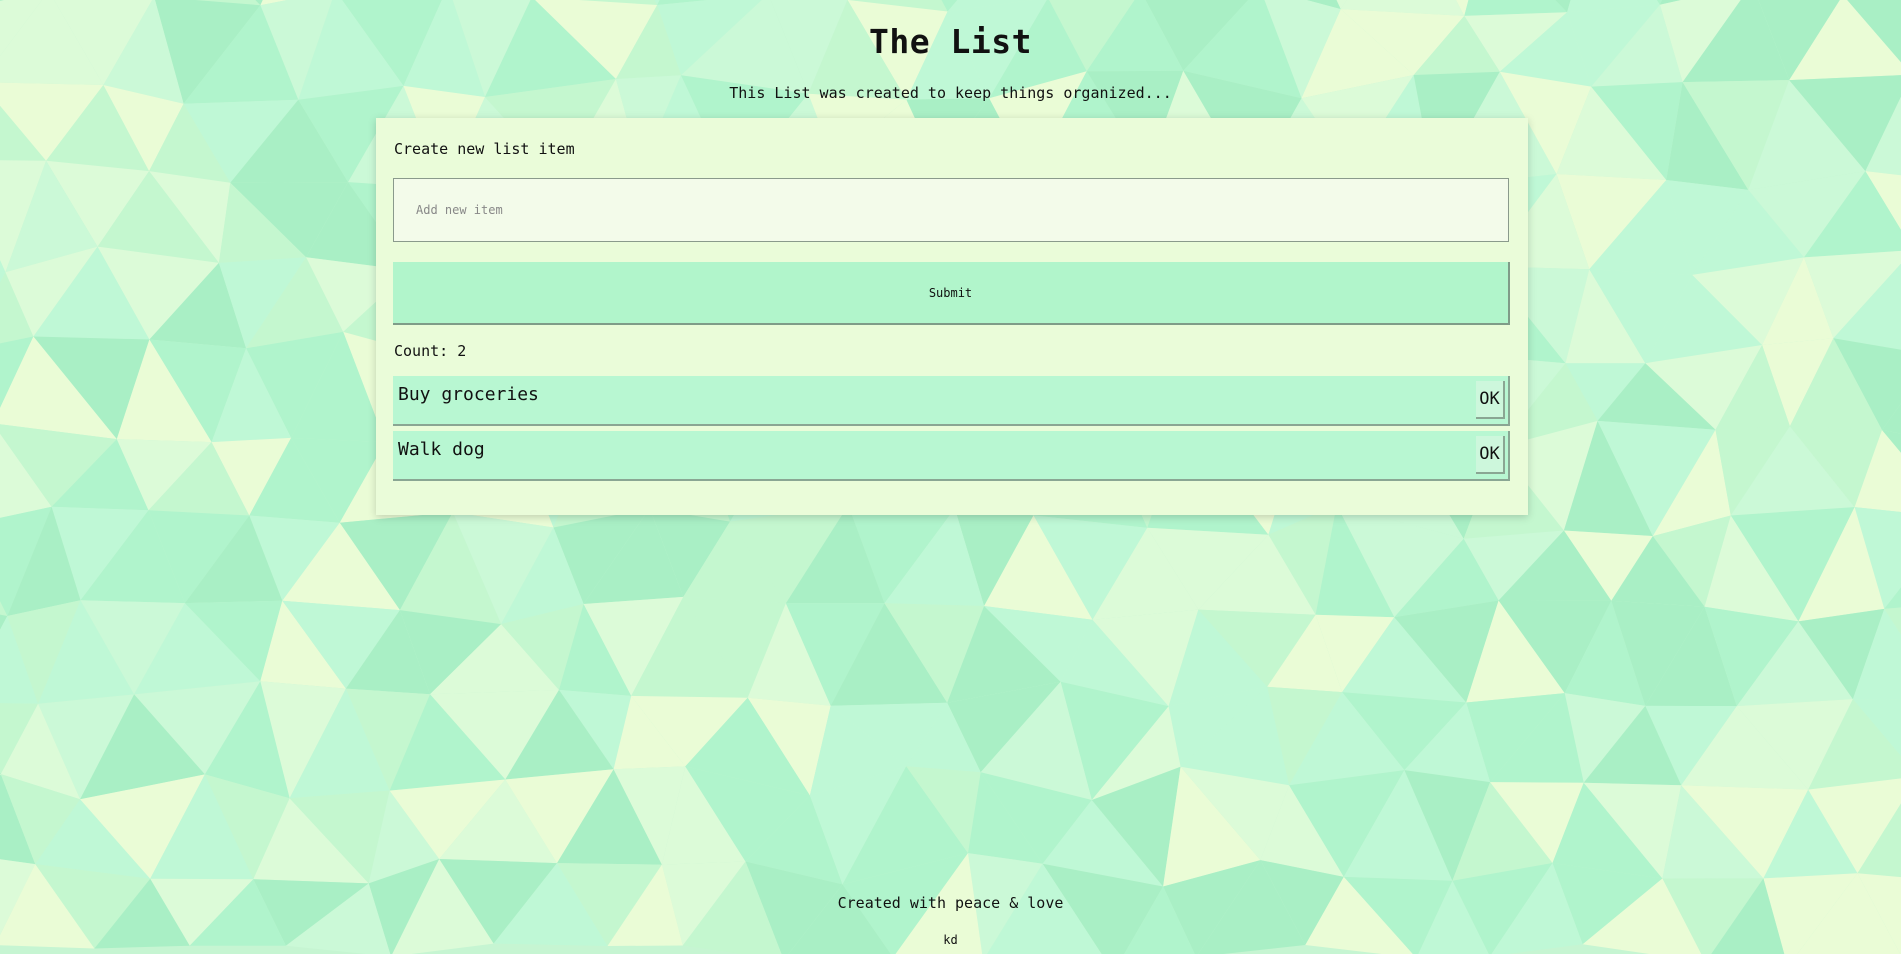 Image resolution: width=1901 pixels, height=954 pixels. Describe the element at coordinates (950, 940) in the screenshot. I see `footer-author: kd` at that location.